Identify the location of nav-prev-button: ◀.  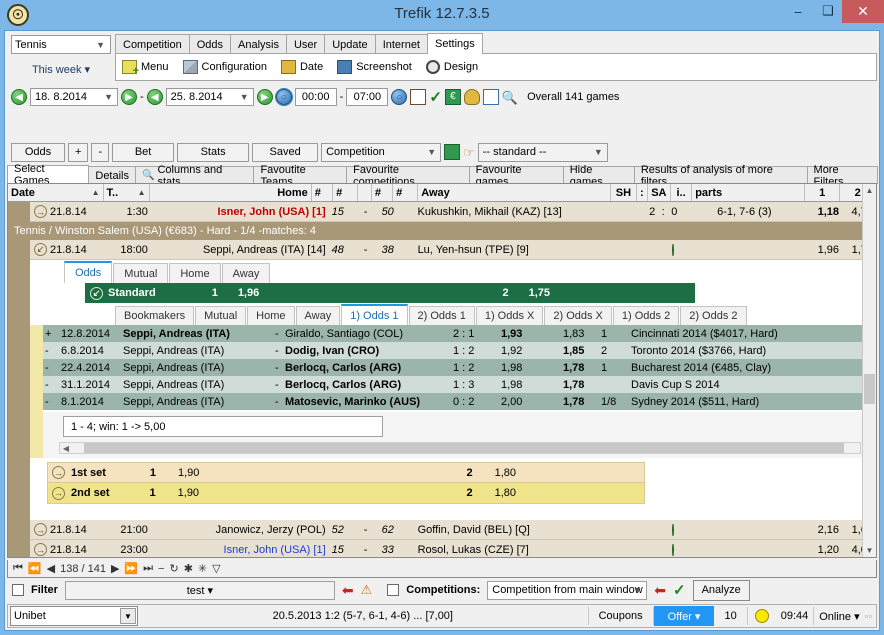
(51, 568).